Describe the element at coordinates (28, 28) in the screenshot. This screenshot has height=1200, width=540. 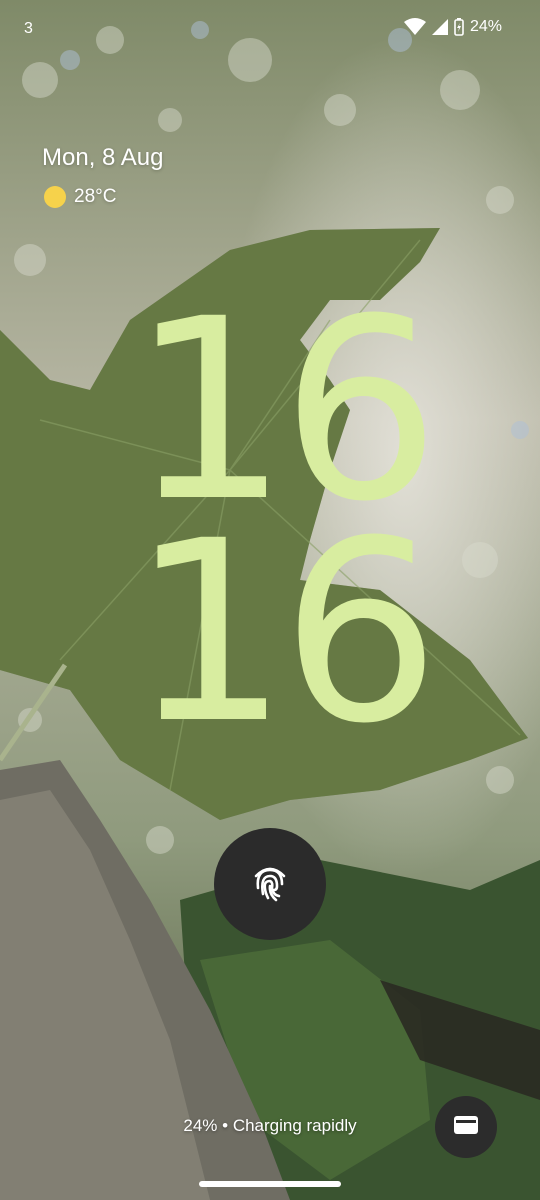
I see `notification-count: 3` at that location.